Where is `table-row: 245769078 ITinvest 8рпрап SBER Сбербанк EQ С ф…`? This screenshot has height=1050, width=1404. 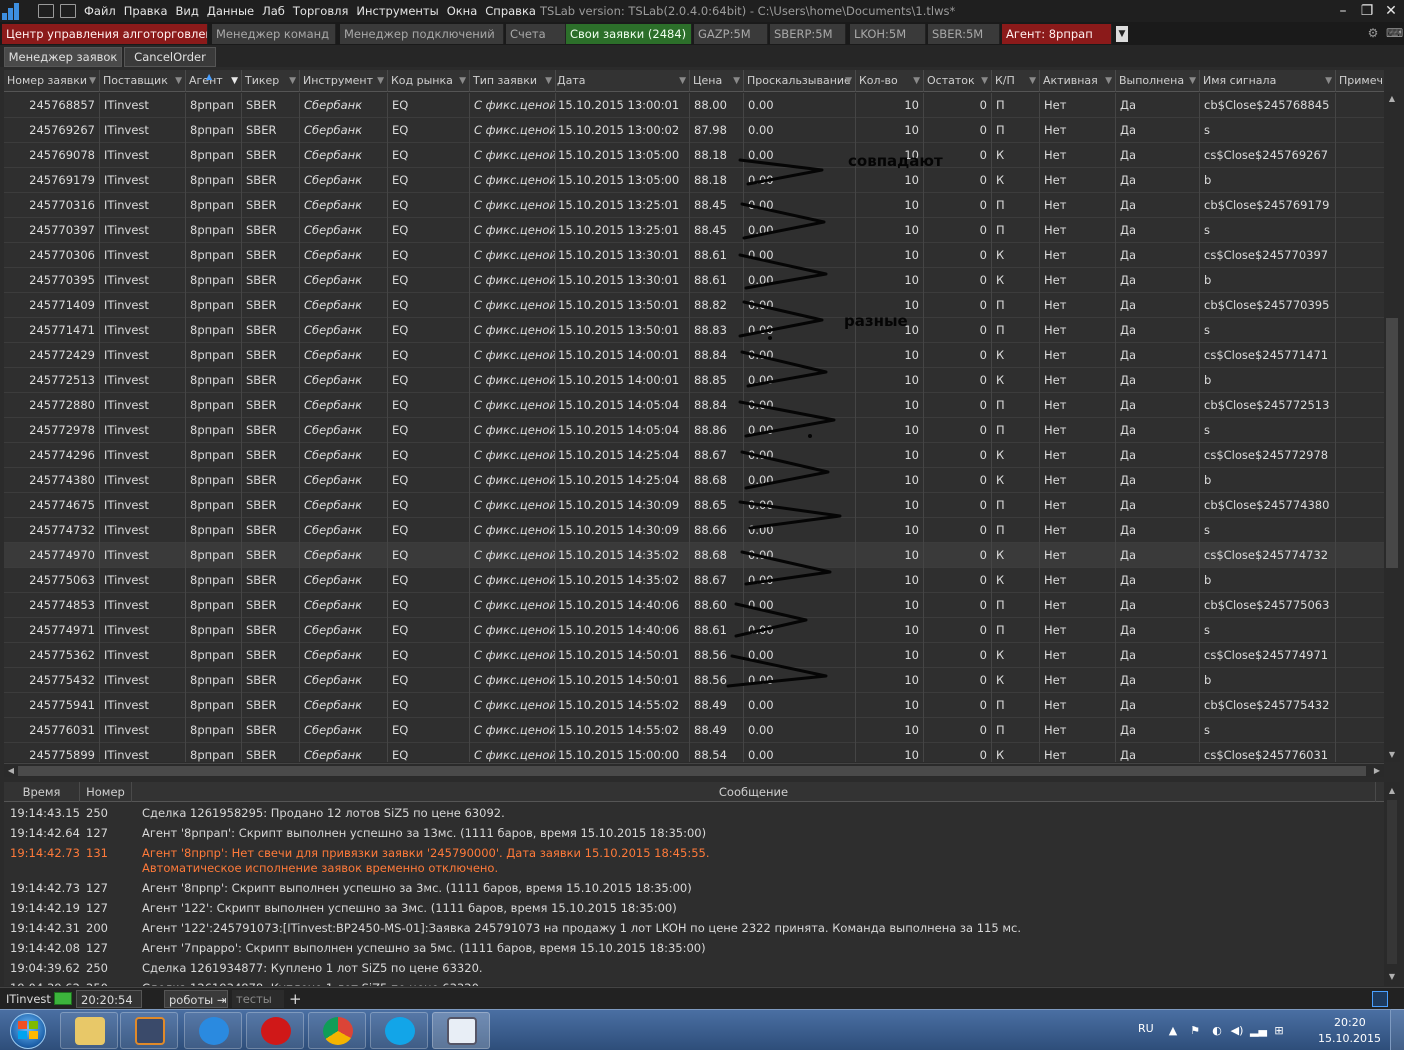 table-row: 245769078 ITinvest 8рпрап SBER Сбербанк EQ С ф… is located at coordinates (694, 155).